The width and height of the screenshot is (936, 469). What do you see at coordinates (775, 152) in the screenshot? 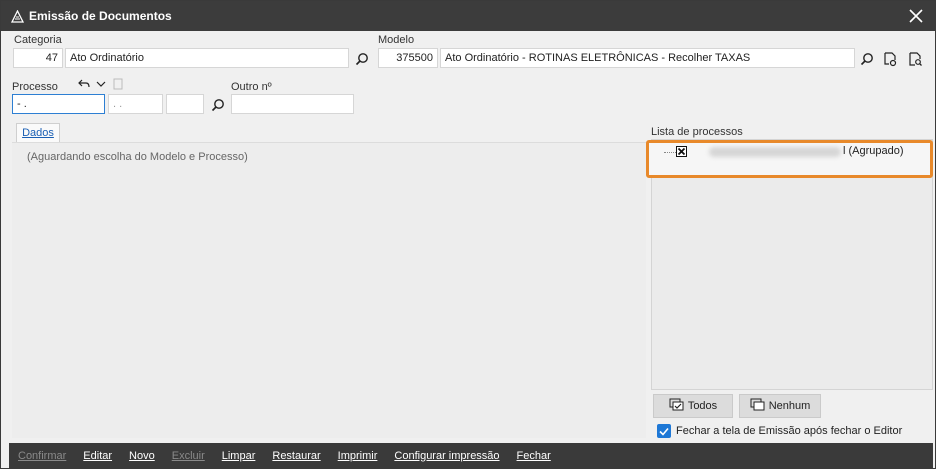
I see `redacted-process-number` at bounding box center [775, 152].